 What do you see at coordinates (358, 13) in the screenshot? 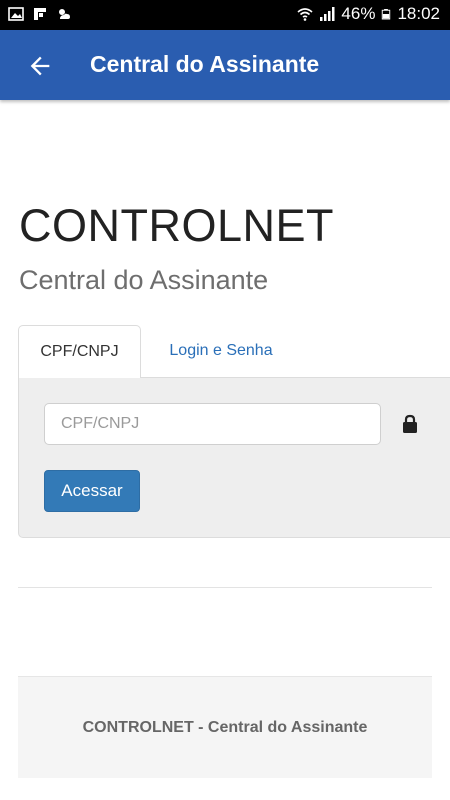
I see `battery-percent: 46%` at bounding box center [358, 13].